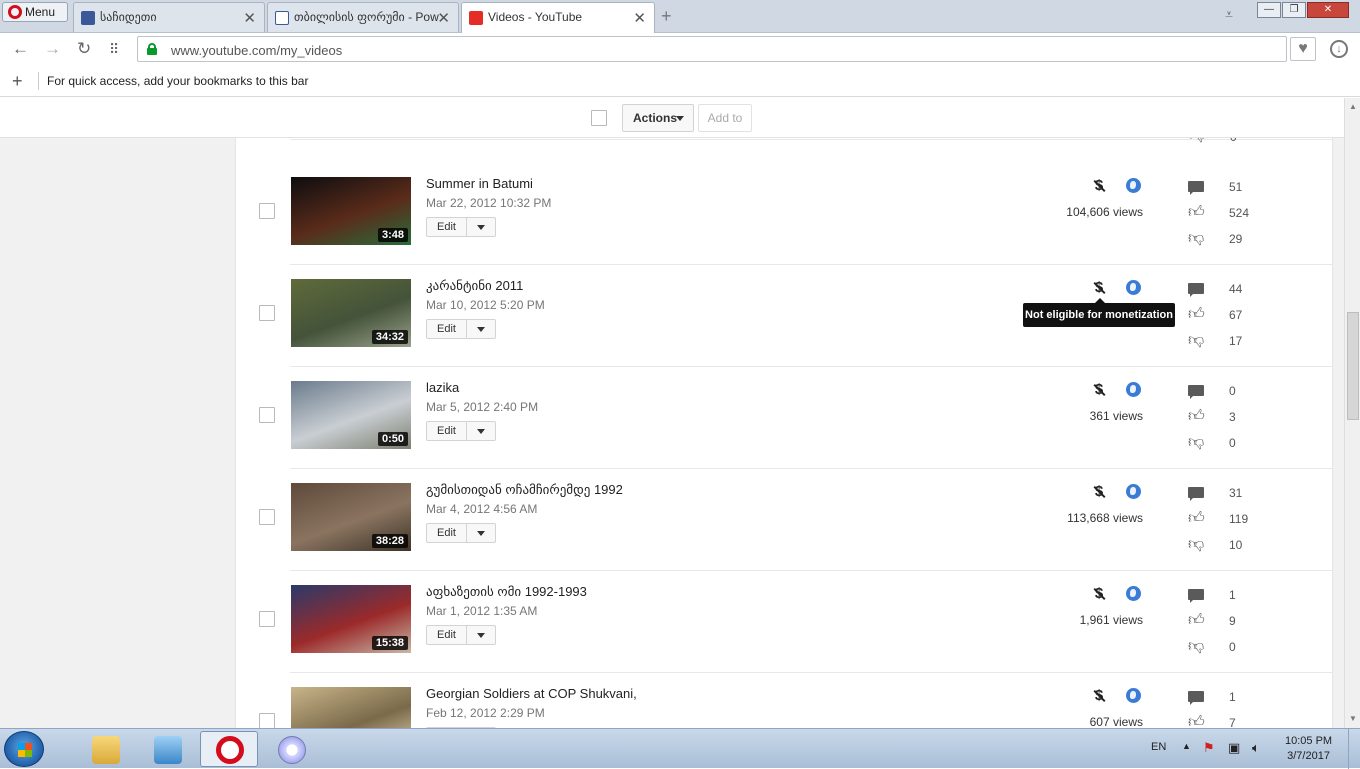 The width and height of the screenshot is (1360, 769). Describe the element at coordinates (680, 748) in the screenshot. I see `windows-taskbar: EN ▲ ⚑ ▣ 🔈︎ 10:05 PM 3/7/2017` at that location.